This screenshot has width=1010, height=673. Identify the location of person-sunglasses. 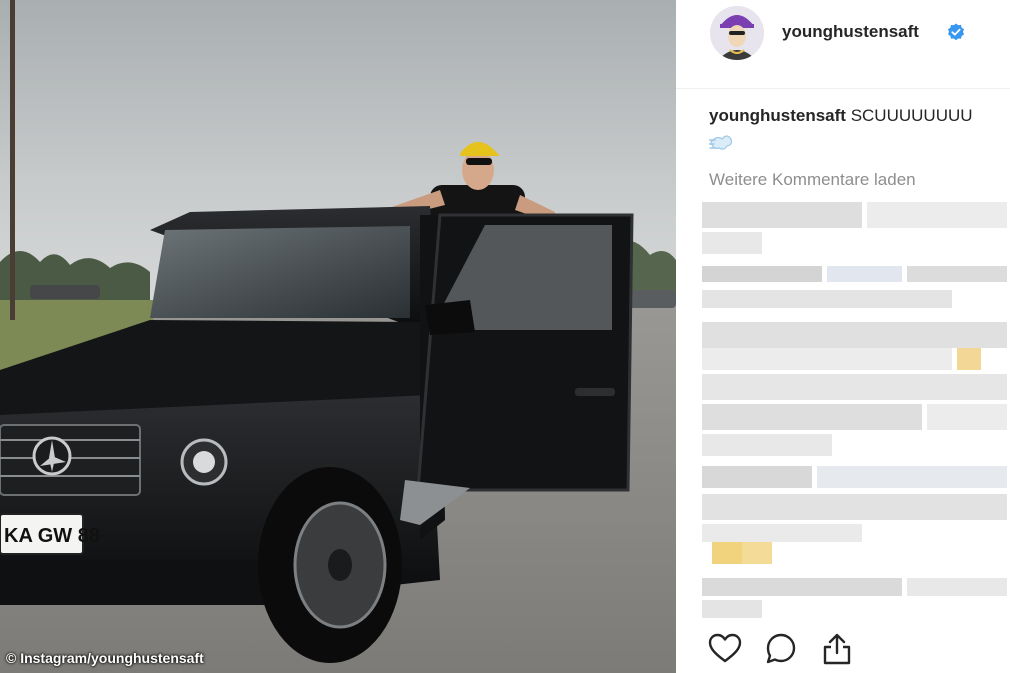
(479, 161).